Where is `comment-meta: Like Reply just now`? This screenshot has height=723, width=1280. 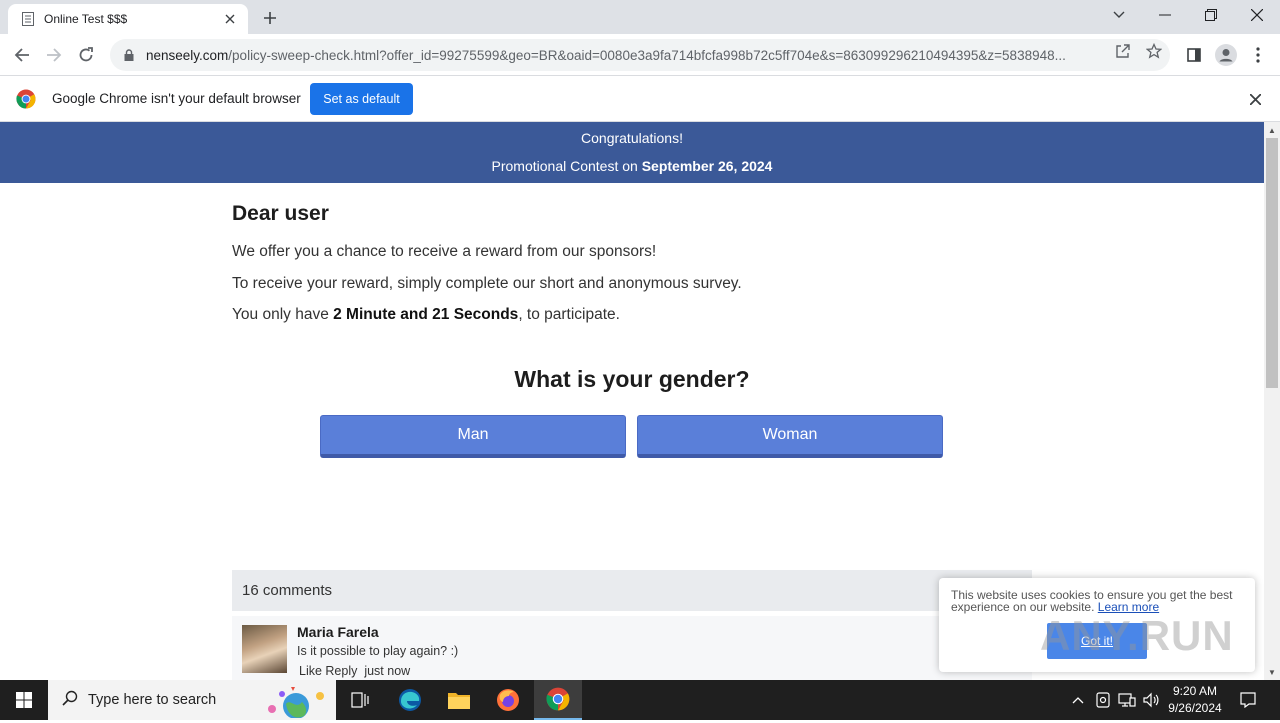 comment-meta: Like Reply just now is located at coordinates (354, 671).